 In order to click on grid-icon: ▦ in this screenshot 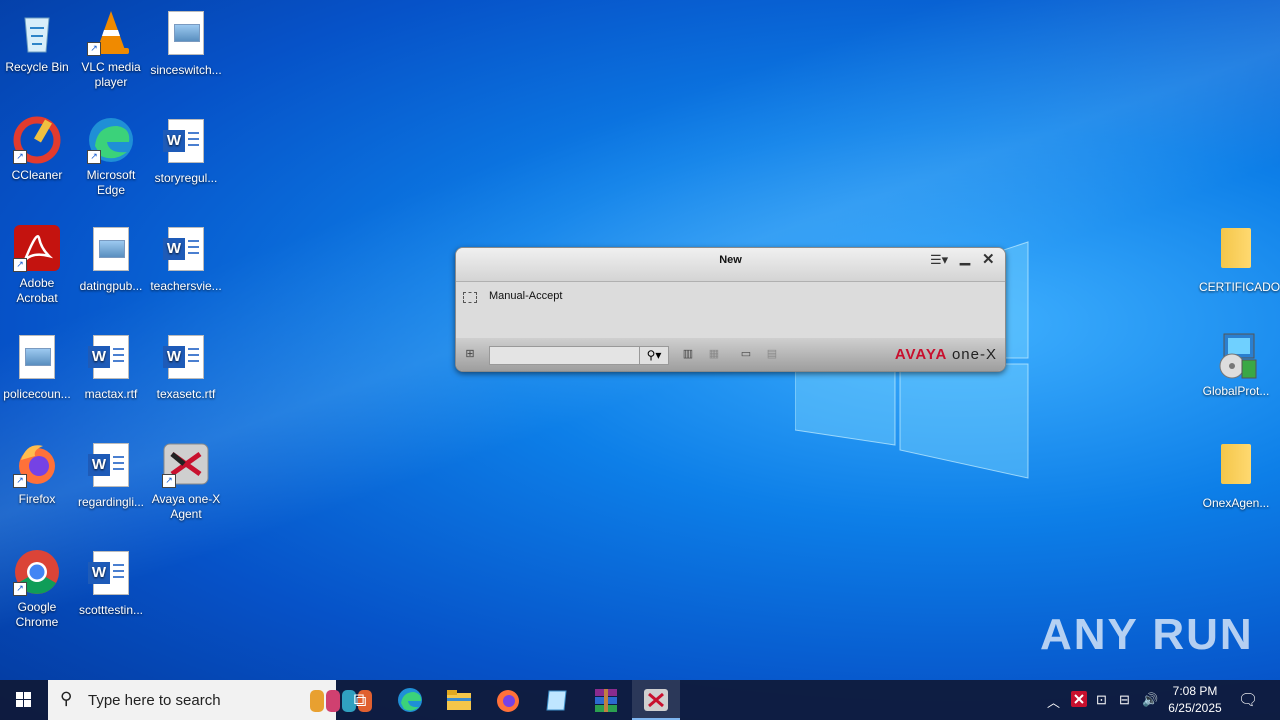, I will do `click(714, 354)`.